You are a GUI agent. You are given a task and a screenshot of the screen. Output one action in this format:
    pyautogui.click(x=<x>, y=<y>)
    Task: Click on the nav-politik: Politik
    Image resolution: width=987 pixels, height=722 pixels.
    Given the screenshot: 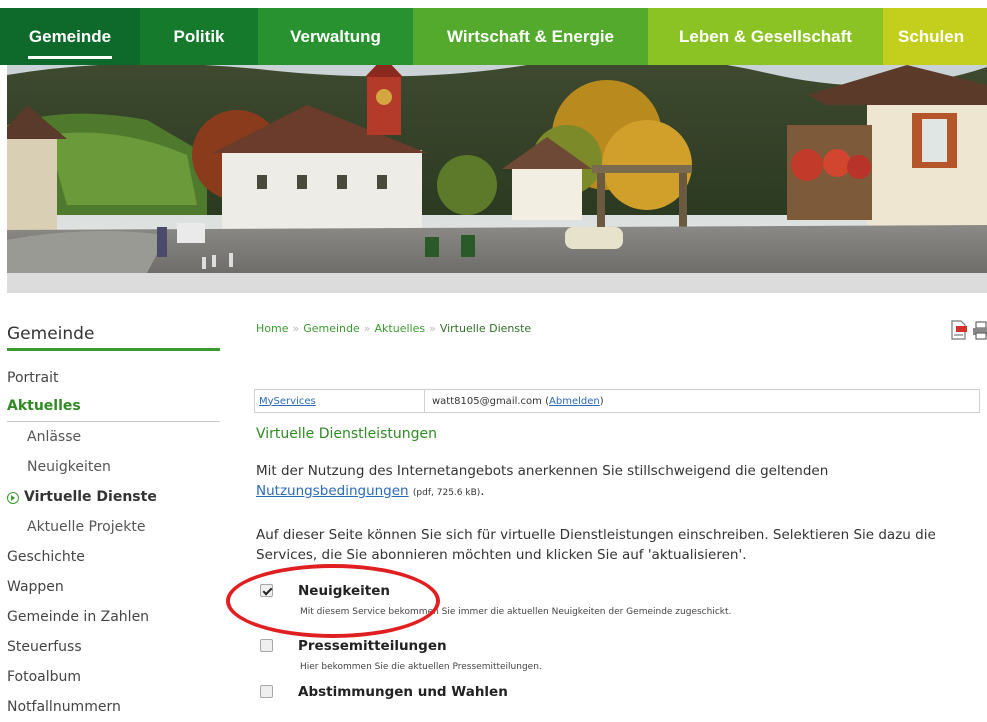 What is the action you would take?
    pyautogui.click(x=199, y=36)
    